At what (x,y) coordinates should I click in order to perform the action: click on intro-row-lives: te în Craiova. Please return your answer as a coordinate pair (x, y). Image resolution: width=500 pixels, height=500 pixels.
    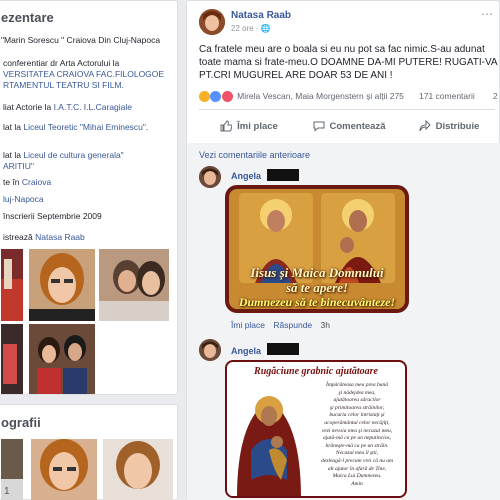
    Looking at the image, I should click on (27, 182).